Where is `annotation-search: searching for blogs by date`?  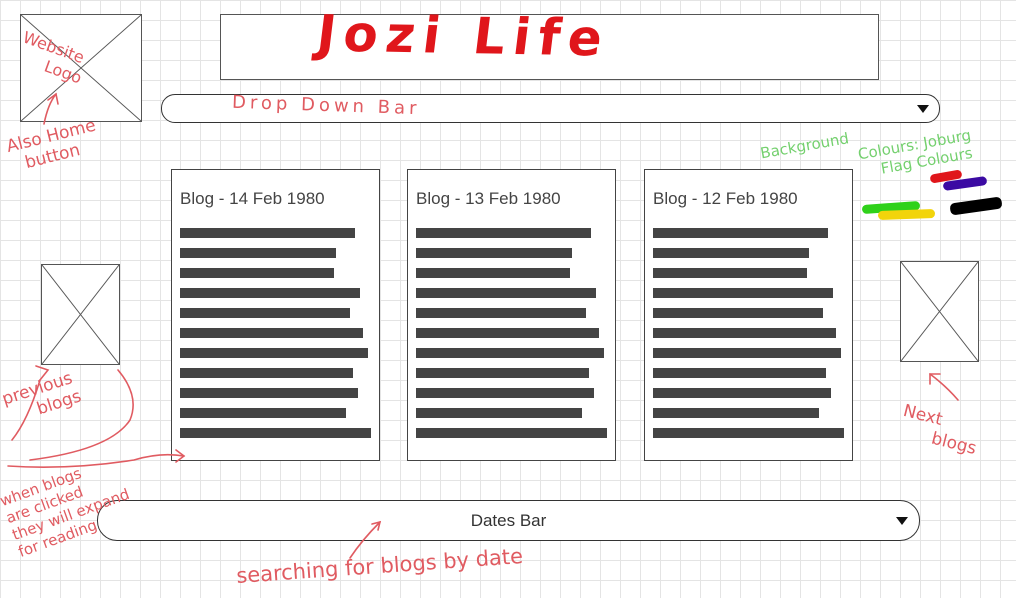
annotation-search: searching for blogs by date is located at coordinates (379, 566).